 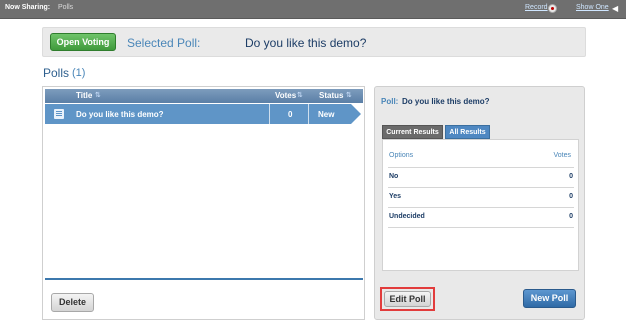 What do you see at coordinates (120, 114) in the screenshot?
I see `poll-title-cell: Do you like this demo?` at bounding box center [120, 114].